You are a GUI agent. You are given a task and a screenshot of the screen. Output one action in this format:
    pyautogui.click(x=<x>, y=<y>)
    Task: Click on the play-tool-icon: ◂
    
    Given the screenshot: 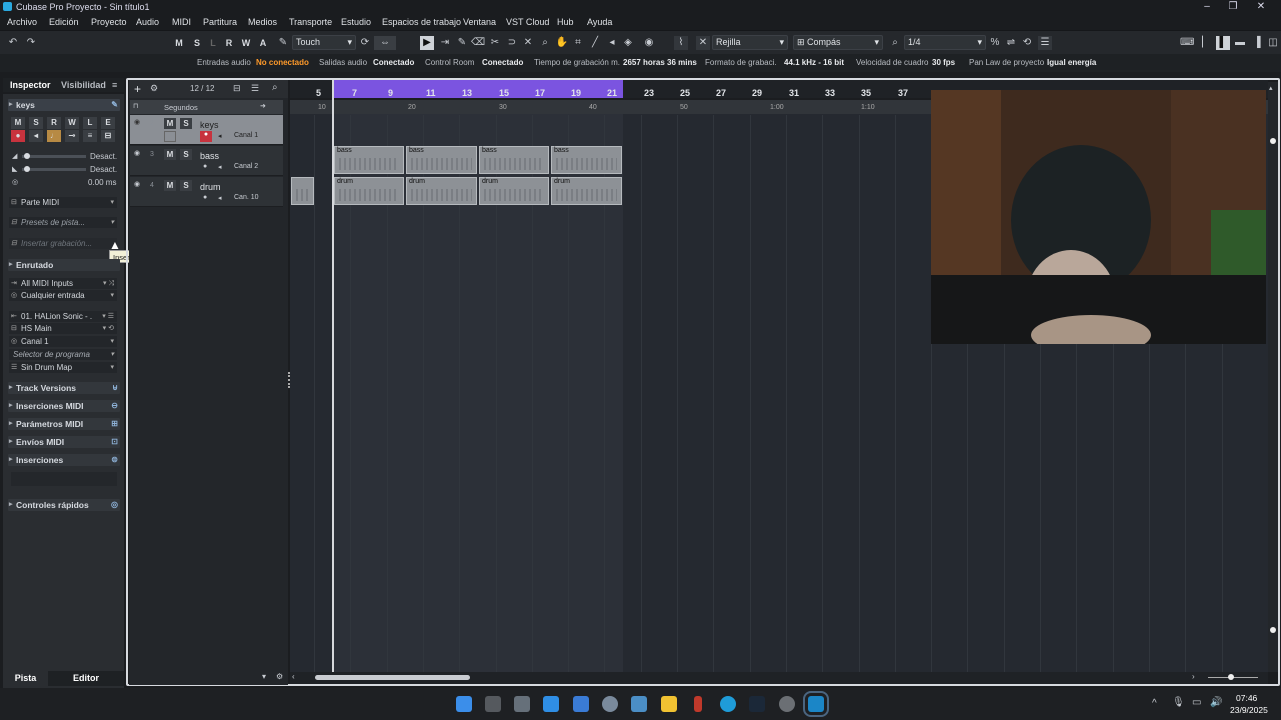 What is the action you would take?
    pyautogui.click(x=612, y=43)
    